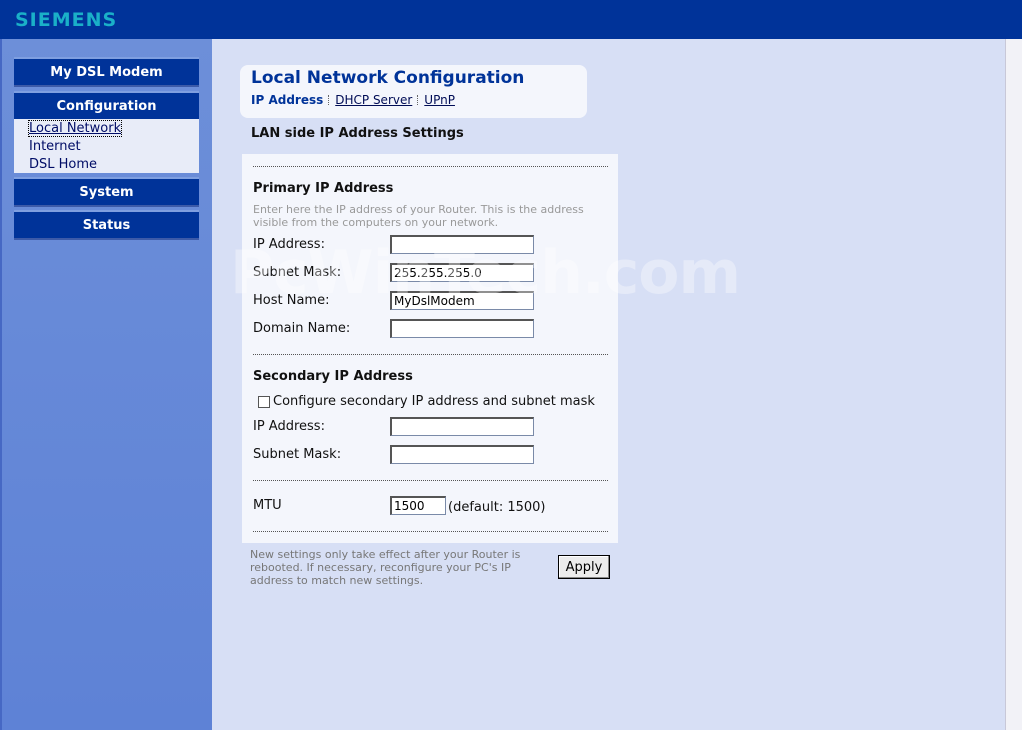  I want to click on mtu-label: MTU, so click(267, 505).